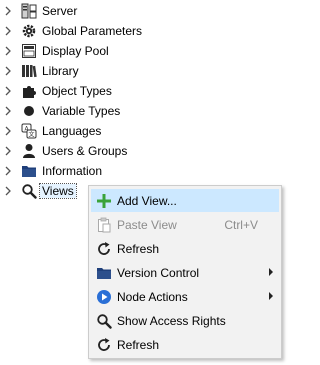 The width and height of the screenshot is (320, 365). Describe the element at coordinates (29, 11) in the screenshot. I see `server-icon` at that location.